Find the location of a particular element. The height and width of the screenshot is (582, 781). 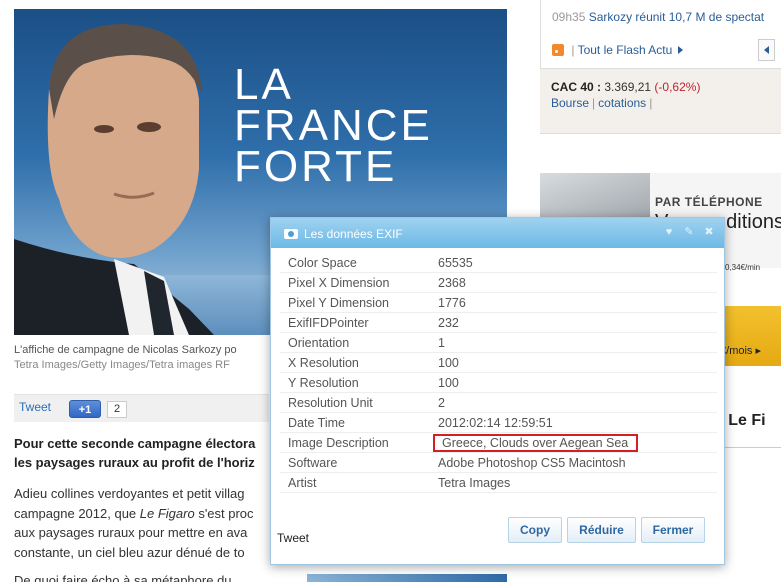

cotations-link: cotations is located at coordinates (622, 103).